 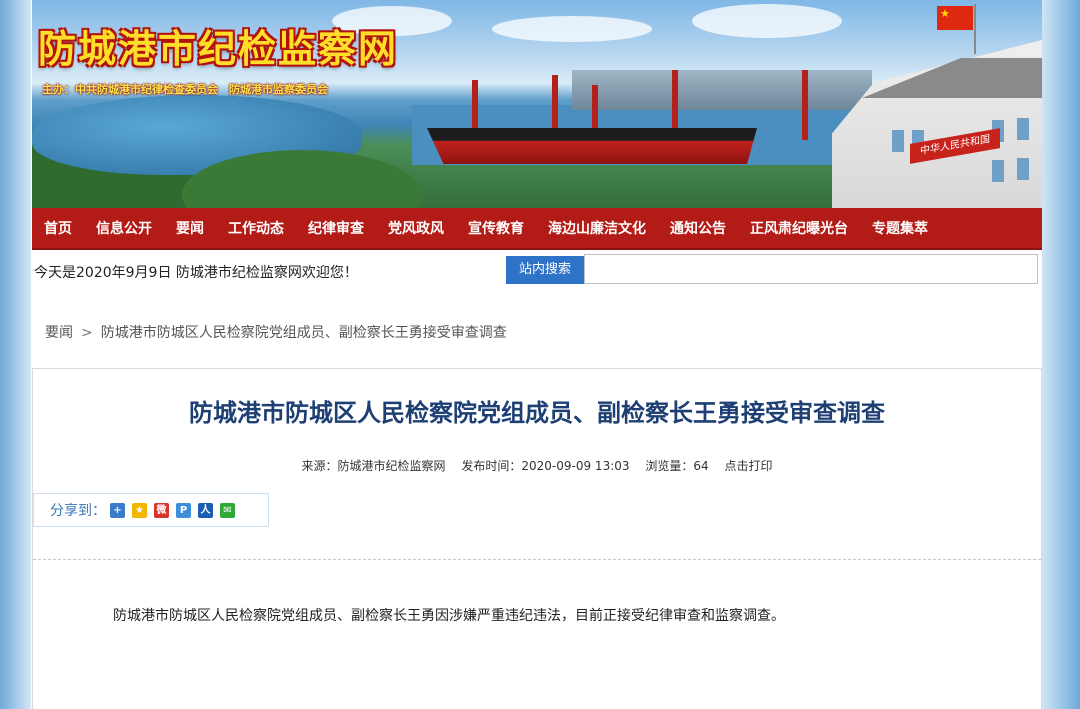 I want to click on nav-item-exposure: 正风肃纪曝光台, so click(x=799, y=228).